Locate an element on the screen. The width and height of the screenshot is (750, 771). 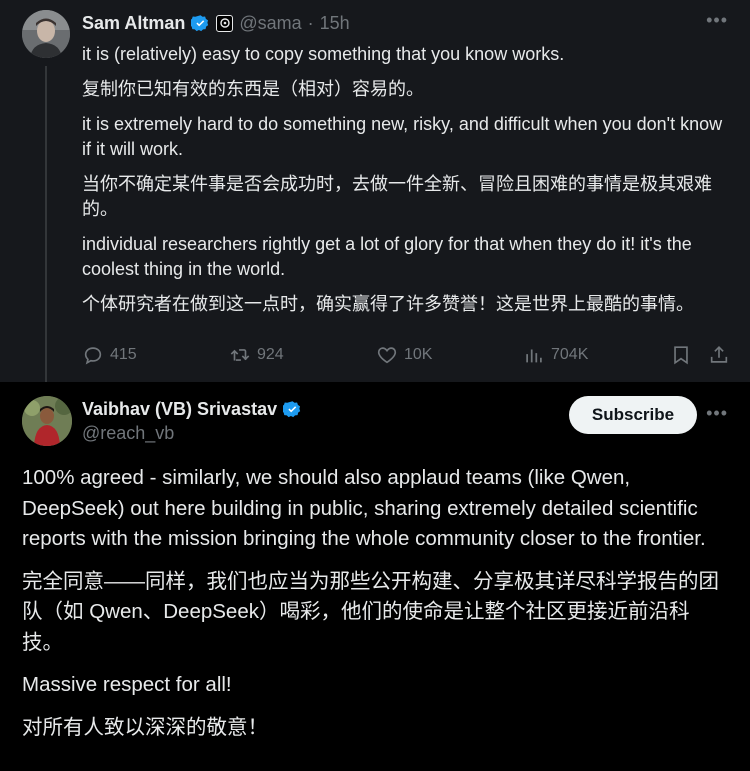
bookmark-icon is located at coordinates (681, 355).